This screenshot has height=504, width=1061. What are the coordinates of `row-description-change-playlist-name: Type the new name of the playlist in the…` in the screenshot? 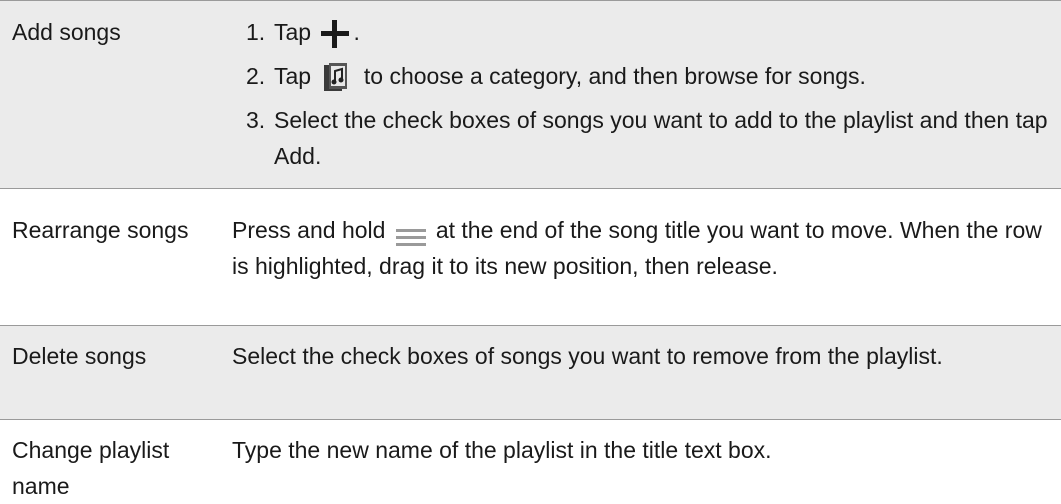 It's located at (502, 450).